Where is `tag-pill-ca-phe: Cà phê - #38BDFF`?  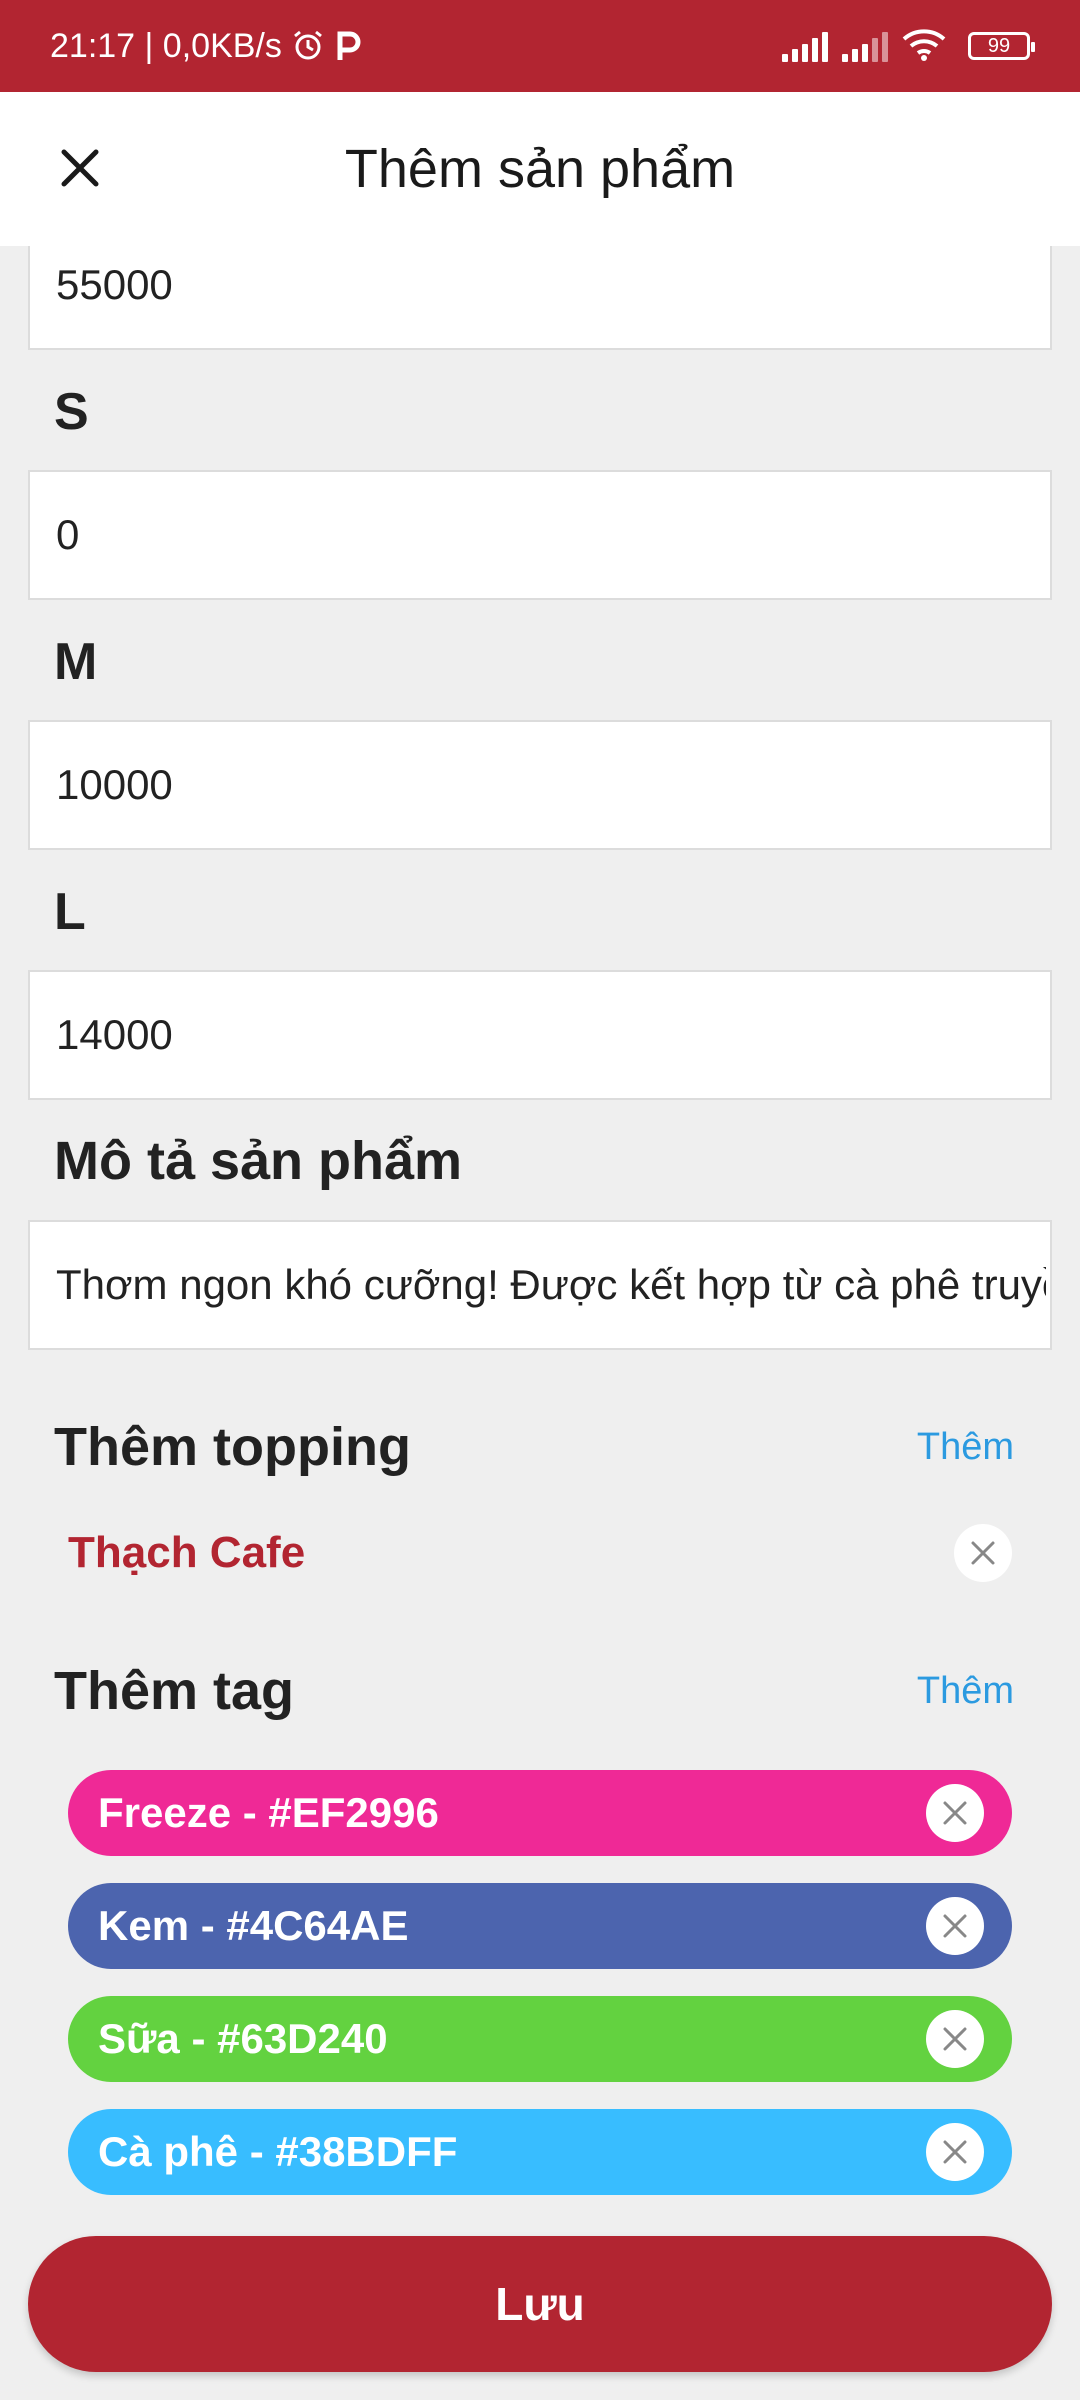 tag-pill-ca-phe: Cà phê - #38BDFF is located at coordinates (540, 2152).